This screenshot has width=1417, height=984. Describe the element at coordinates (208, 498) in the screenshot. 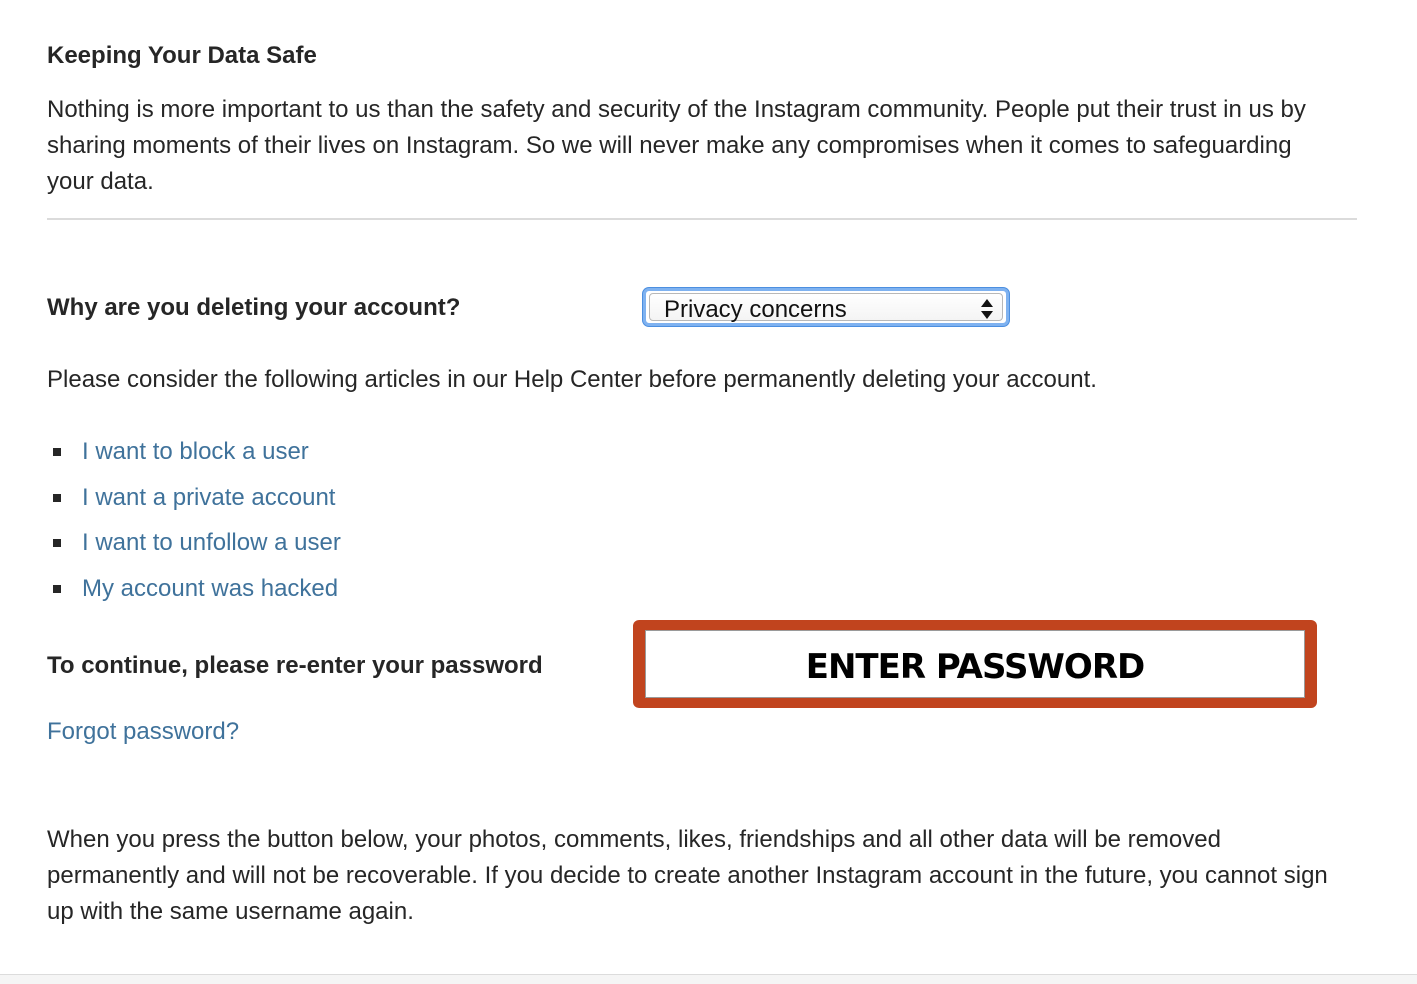

I see `article-link-private-account: I want a private account` at that location.